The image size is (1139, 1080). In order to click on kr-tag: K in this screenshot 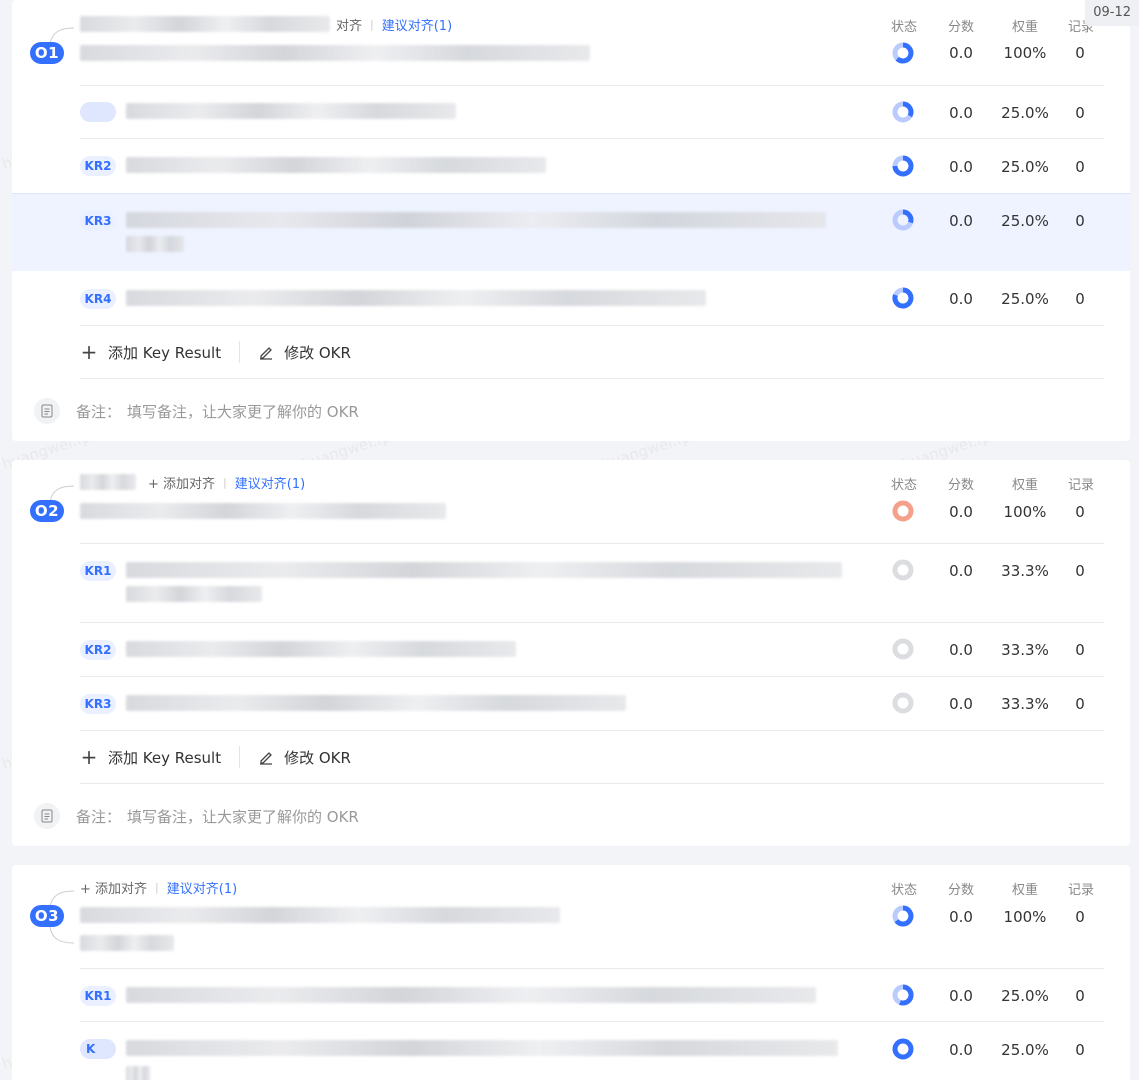, I will do `click(98, 1049)`.